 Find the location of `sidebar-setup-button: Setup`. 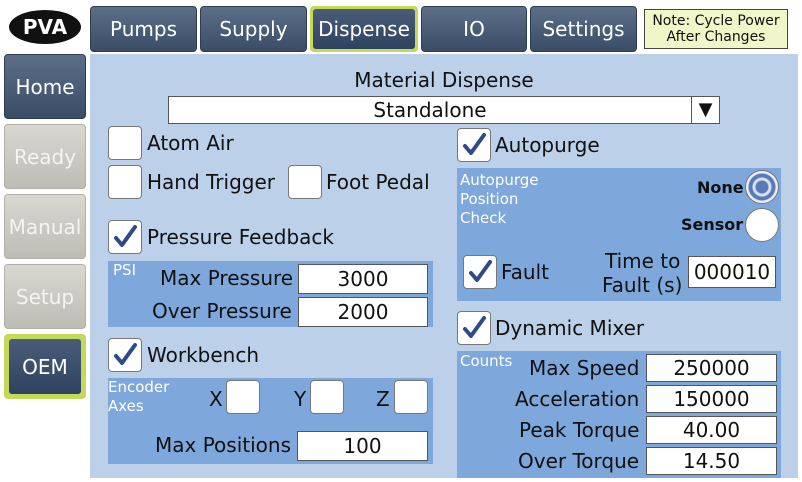

sidebar-setup-button: Setup is located at coordinates (45, 296).